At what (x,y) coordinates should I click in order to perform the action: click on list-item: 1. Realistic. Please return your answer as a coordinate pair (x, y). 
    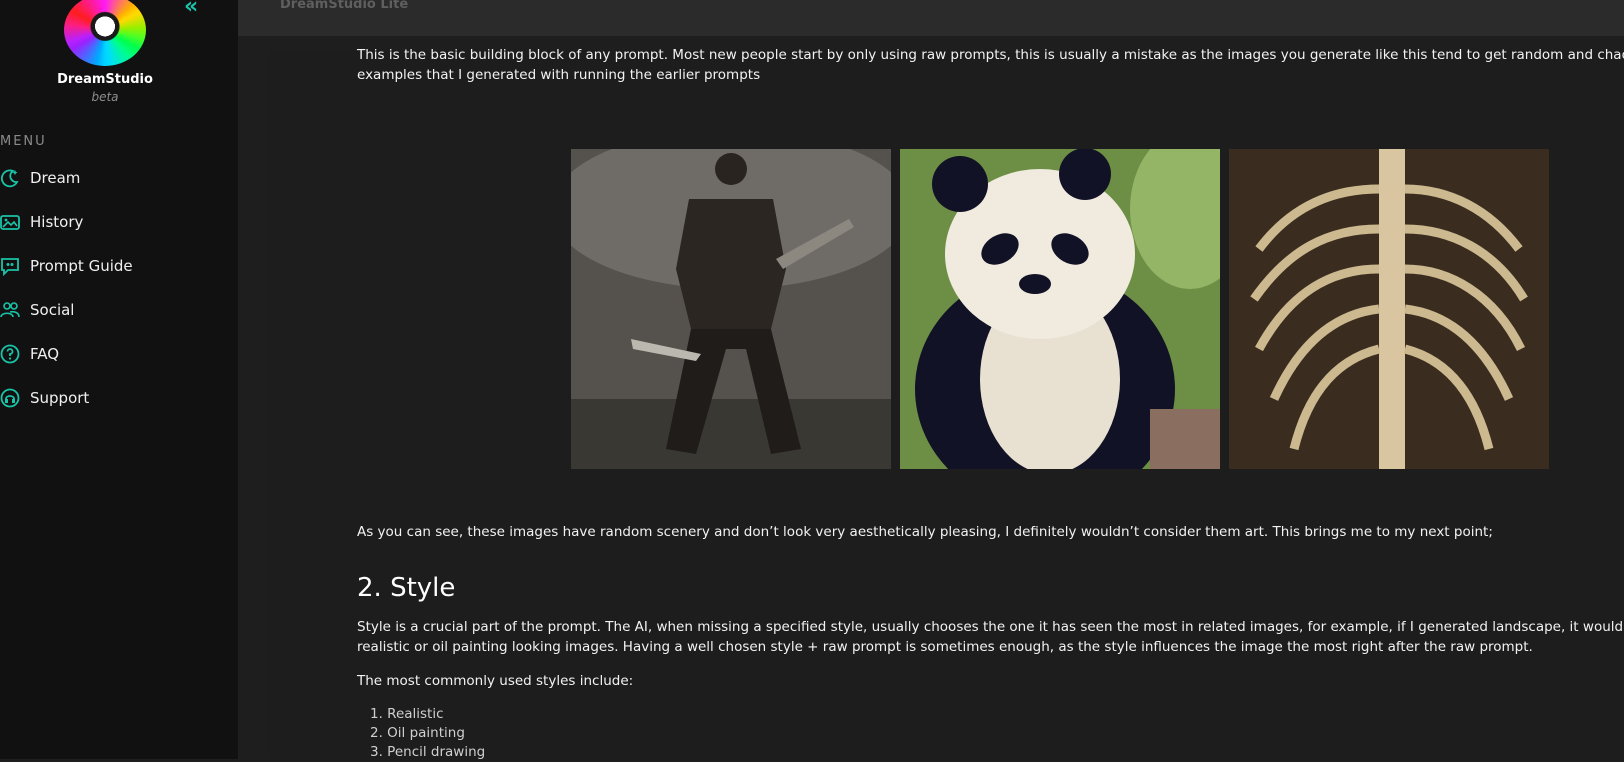
    Looking at the image, I should click on (407, 714).